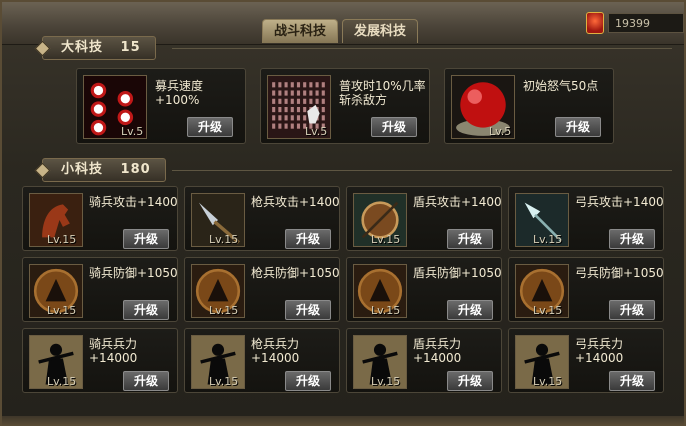 The image size is (686, 426). I want to click on tech-description: 枪兵防御+1050, so click(295, 273).